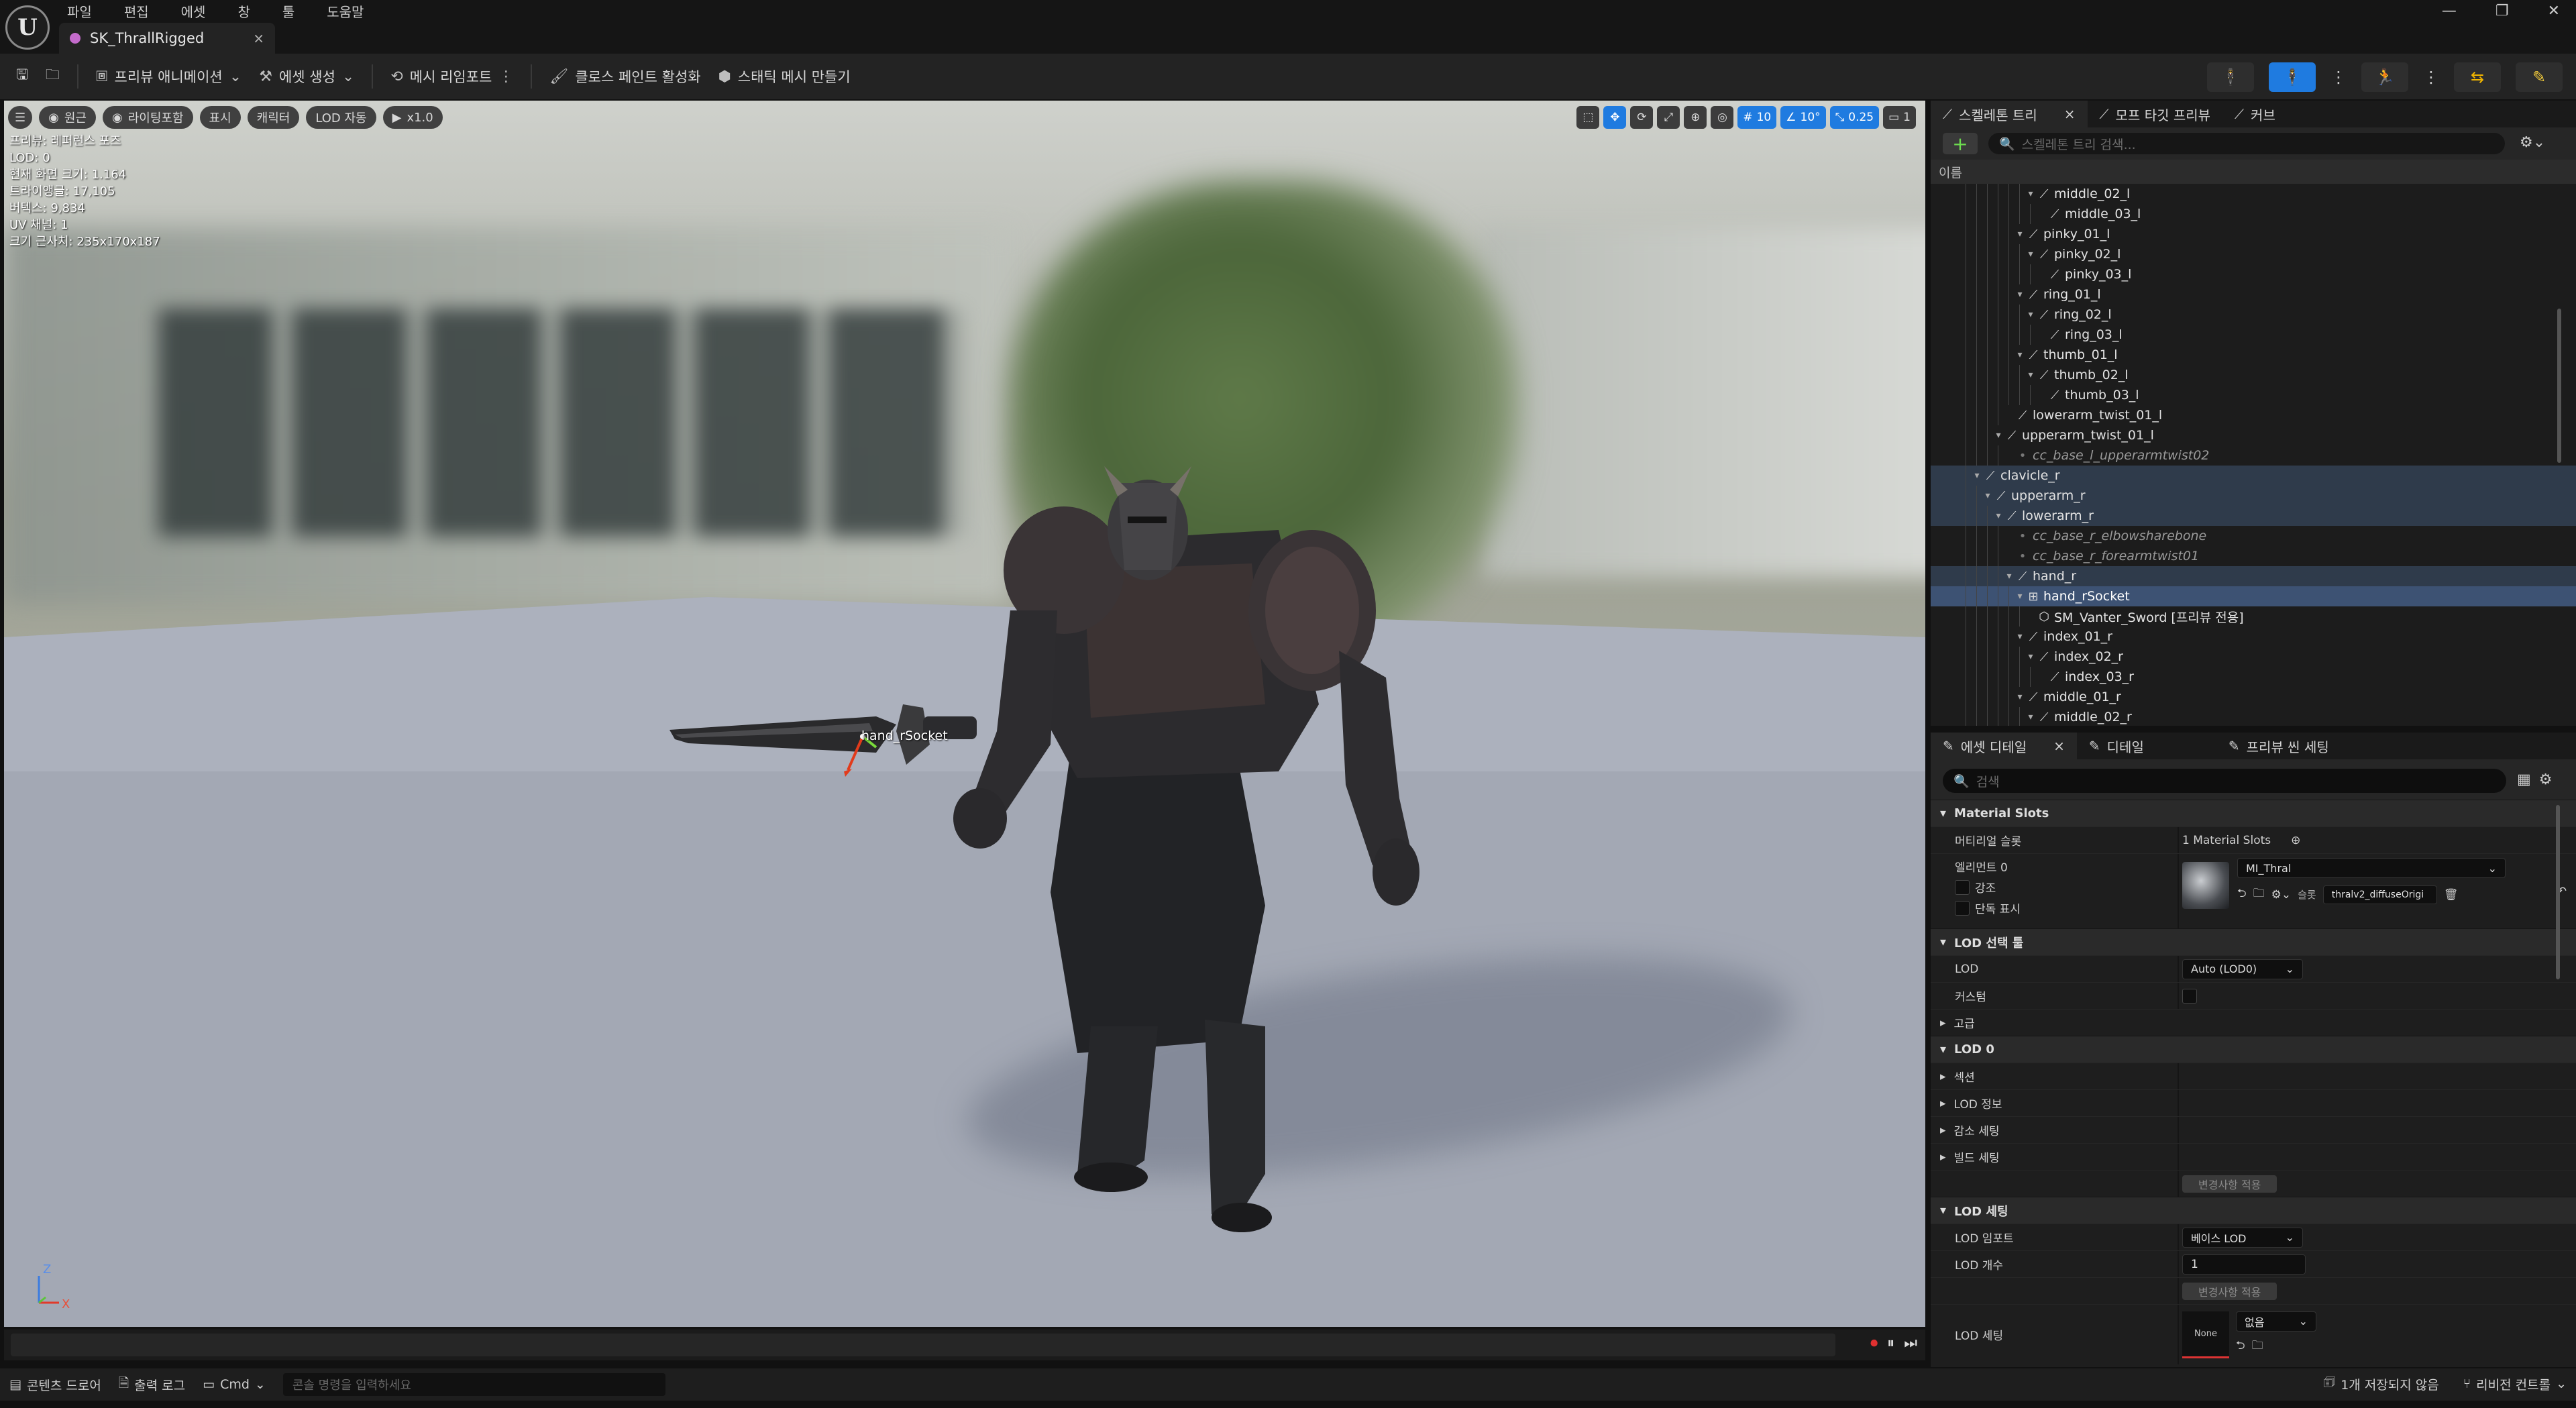 The image size is (2576, 1408). I want to click on skeleton-tree-row: ▾ ⟋ thumb_01_l, so click(2253, 355).